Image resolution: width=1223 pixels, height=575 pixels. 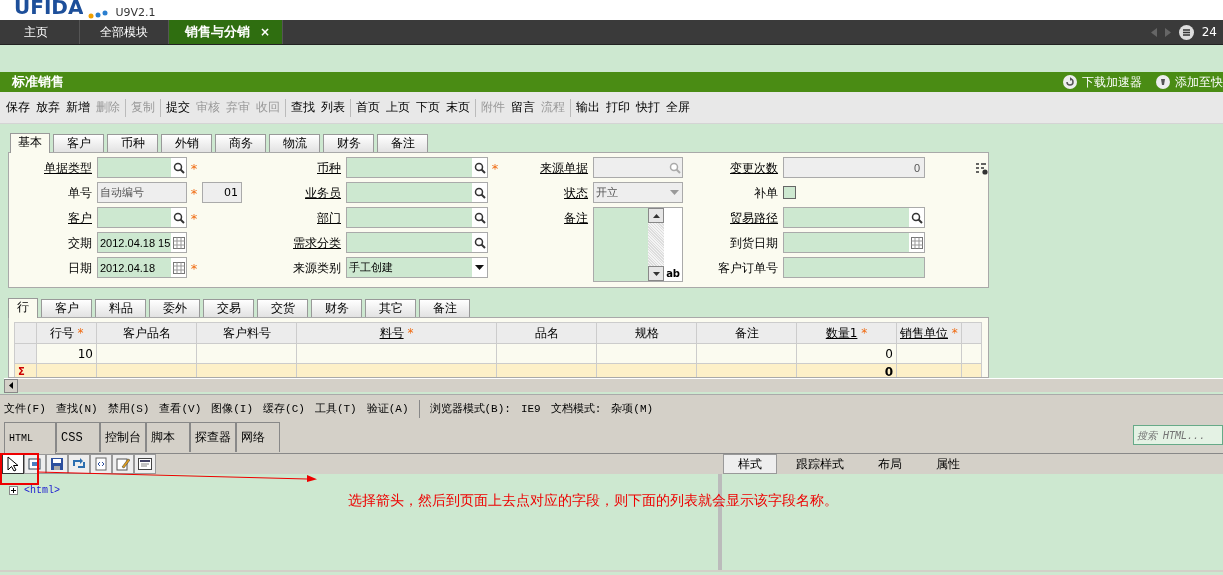 I want to click on field-label-link: 币种, so click(x=302, y=168).